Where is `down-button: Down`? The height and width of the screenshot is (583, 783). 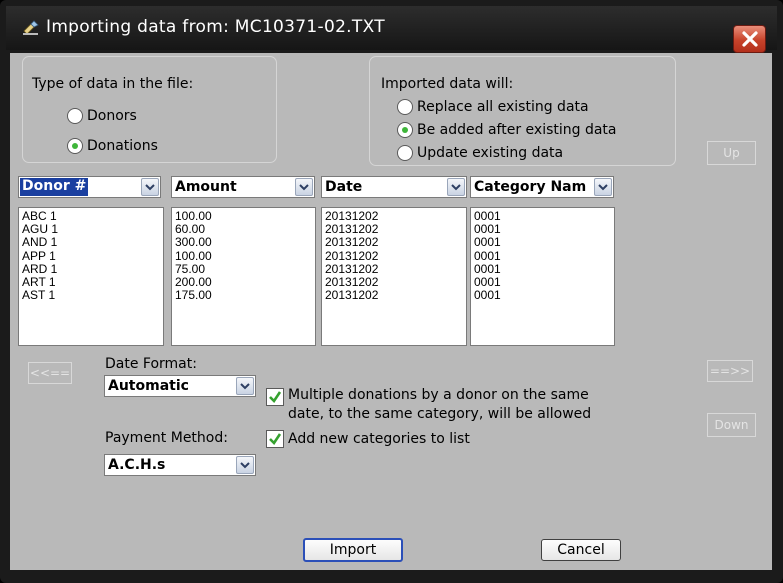
down-button: Down is located at coordinates (731, 425).